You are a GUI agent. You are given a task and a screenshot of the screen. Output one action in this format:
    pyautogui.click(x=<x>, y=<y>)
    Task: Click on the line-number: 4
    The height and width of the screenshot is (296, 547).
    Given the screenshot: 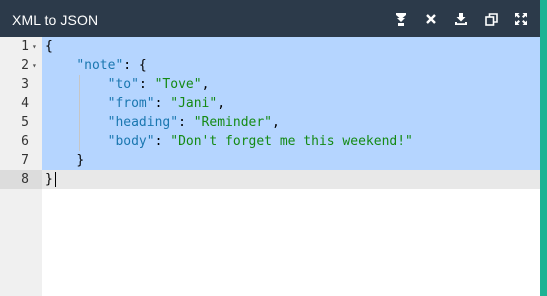 What is the action you would take?
    pyautogui.click(x=25, y=103)
    